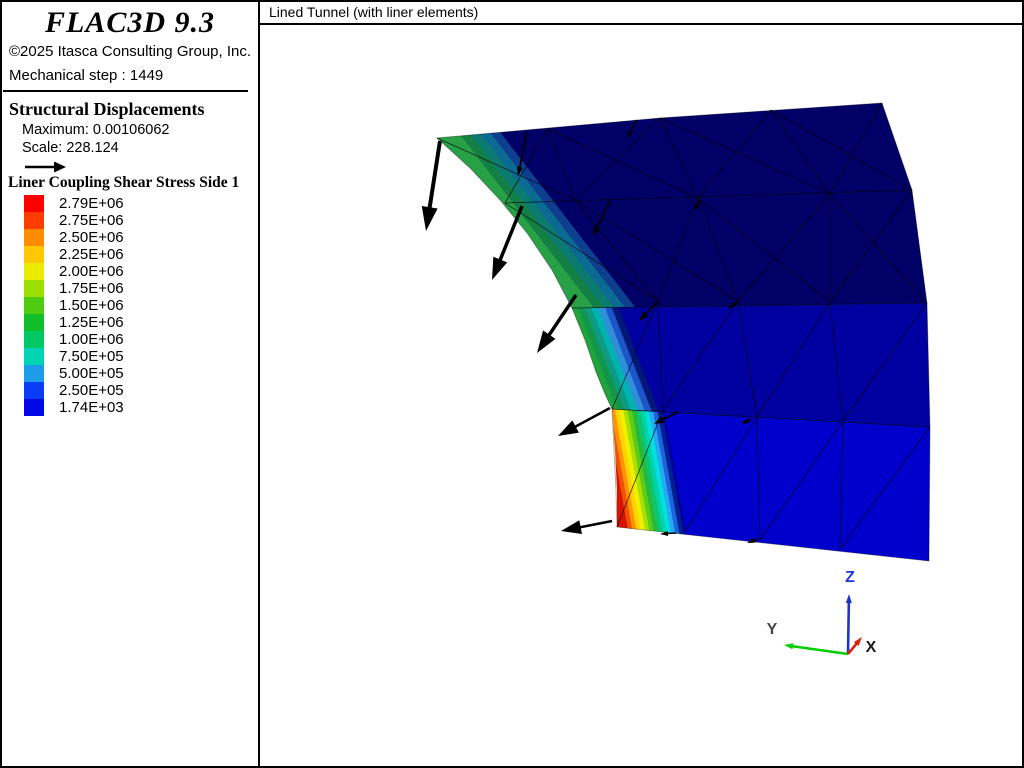 The height and width of the screenshot is (768, 1024). I want to click on axis-triad: Z Y X, so click(822, 612).